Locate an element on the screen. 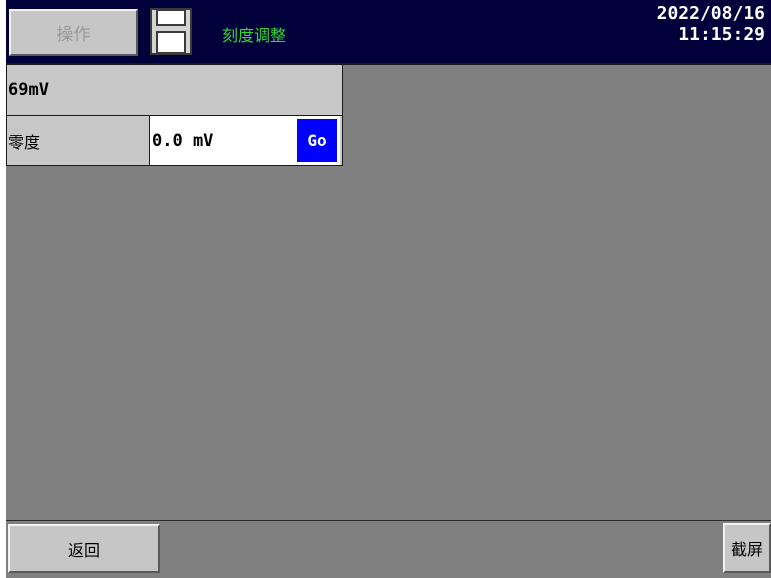 This screenshot has height=578, width=771. floppy-disk-icon is located at coordinates (171, 31).